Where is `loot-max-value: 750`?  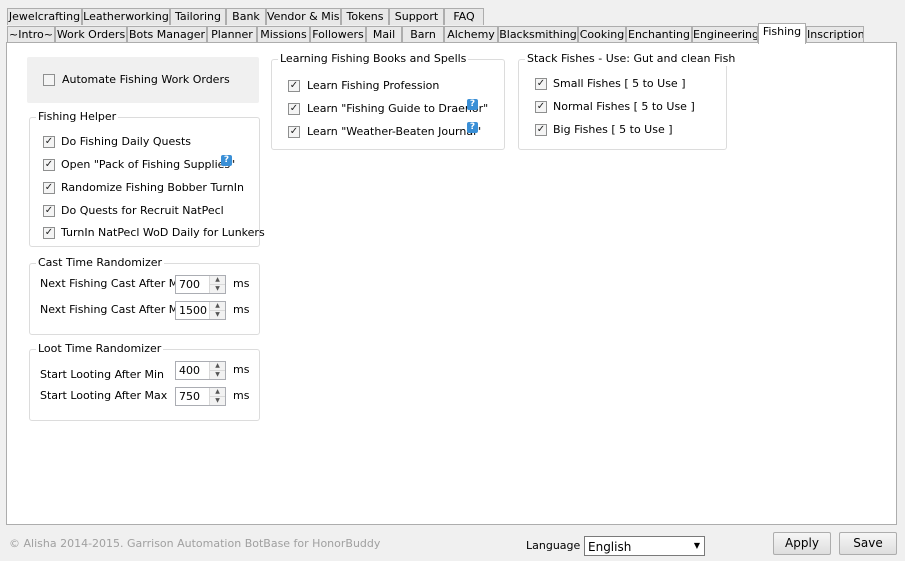
loot-max-value: 750 is located at coordinates (189, 397).